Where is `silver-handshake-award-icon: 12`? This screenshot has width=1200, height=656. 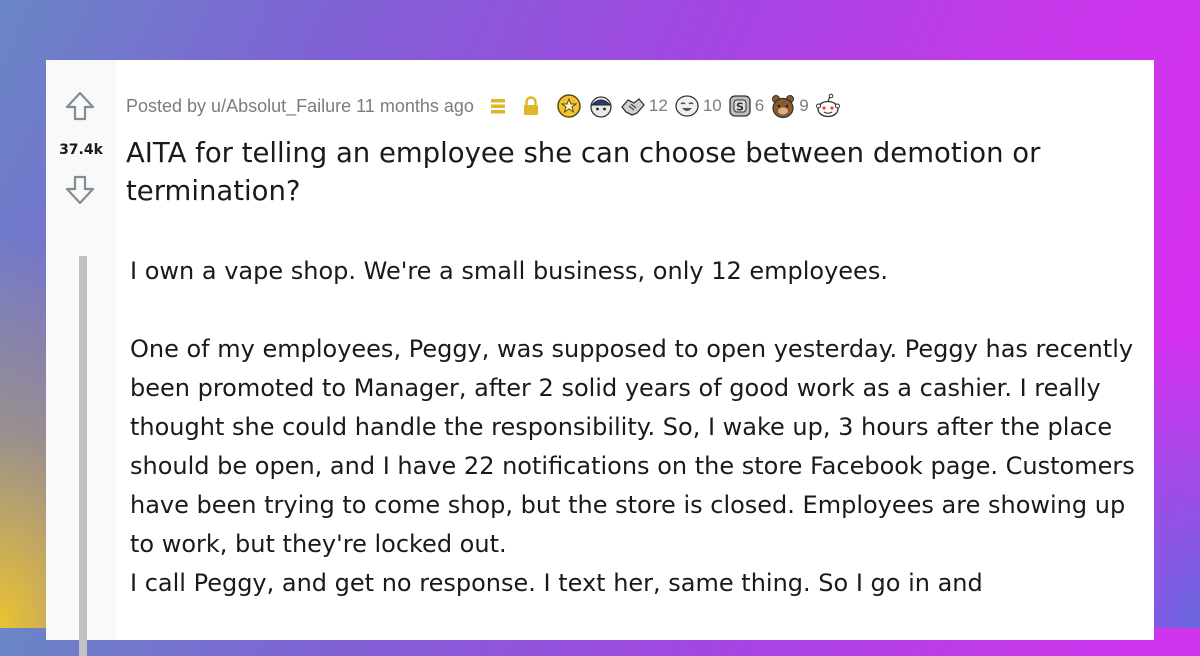 silver-handshake-award-icon: 12 is located at coordinates (644, 106).